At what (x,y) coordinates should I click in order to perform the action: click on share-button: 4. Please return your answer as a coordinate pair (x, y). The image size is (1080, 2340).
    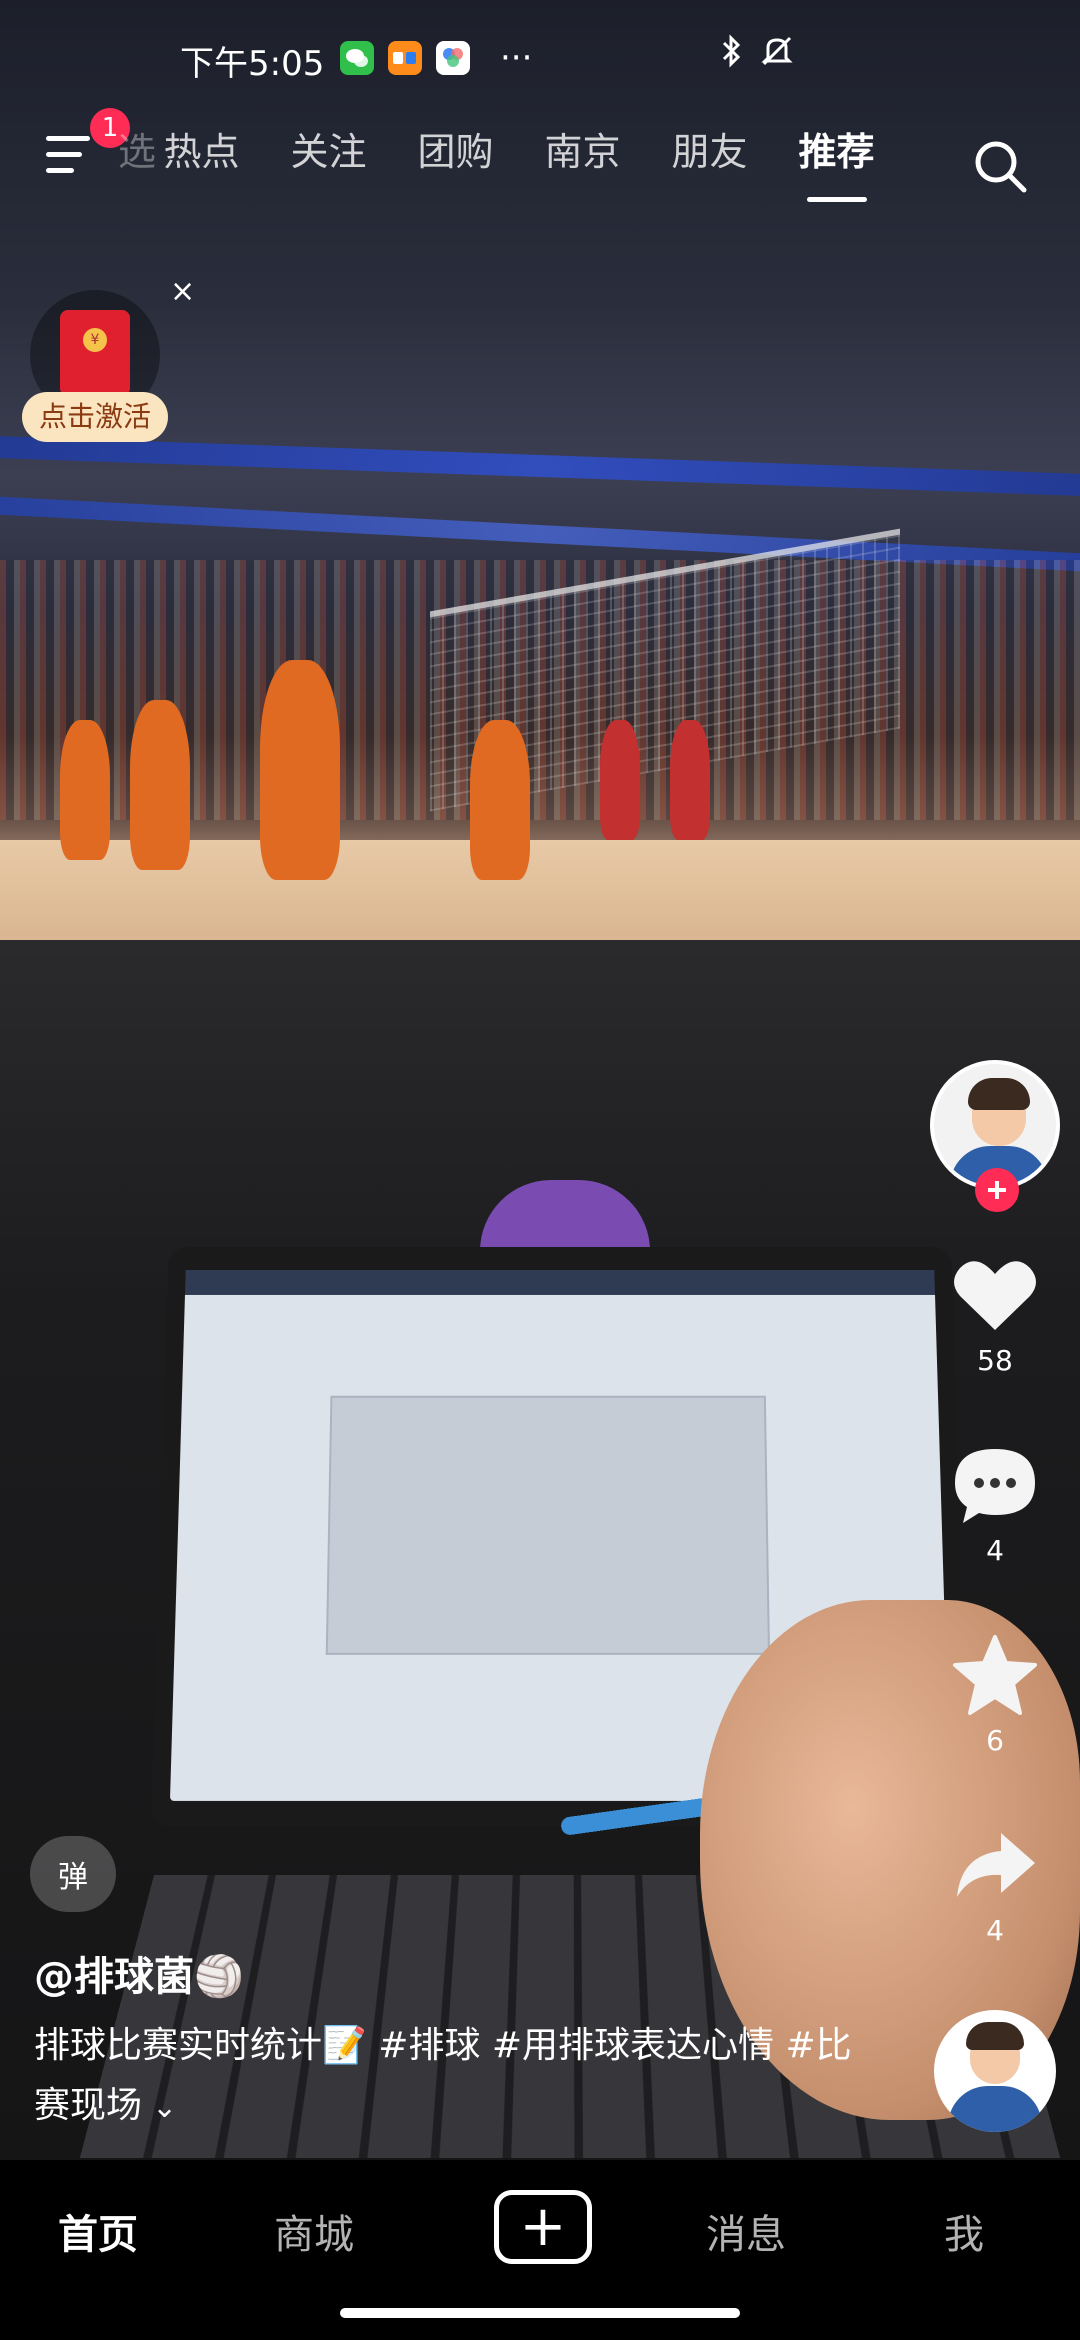
    Looking at the image, I should click on (995, 1883).